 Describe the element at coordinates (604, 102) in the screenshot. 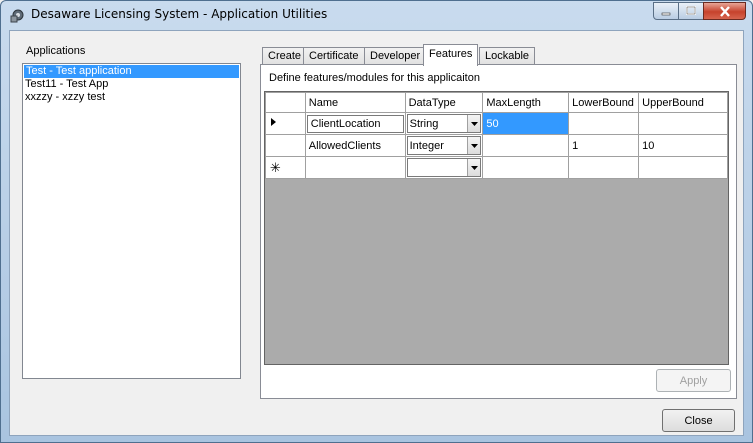

I see `column-header-lowerbound: LowerBound` at that location.